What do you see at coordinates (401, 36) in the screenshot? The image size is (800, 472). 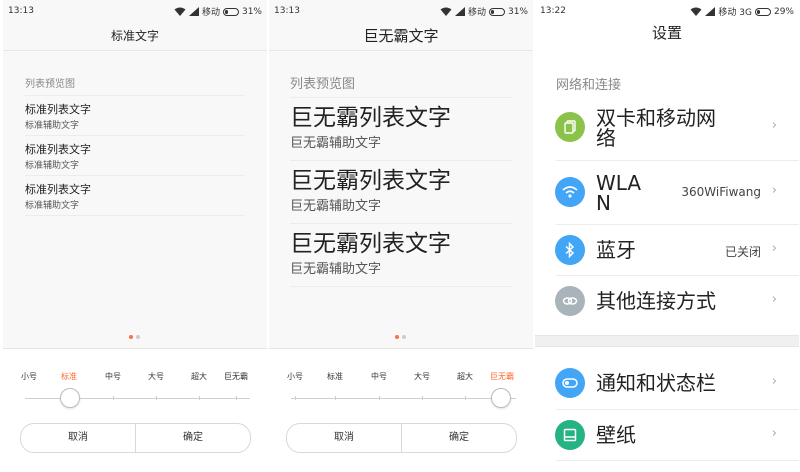 I see `page-title: 巨无霸文字` at bounding box center [401, 36].